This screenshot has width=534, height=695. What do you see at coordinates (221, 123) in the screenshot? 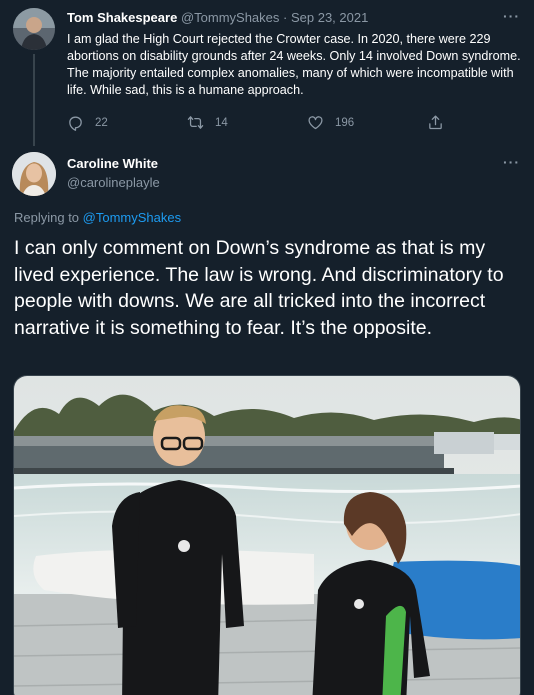
I see `retweet-count: 14` at bounding box center [221, 123].